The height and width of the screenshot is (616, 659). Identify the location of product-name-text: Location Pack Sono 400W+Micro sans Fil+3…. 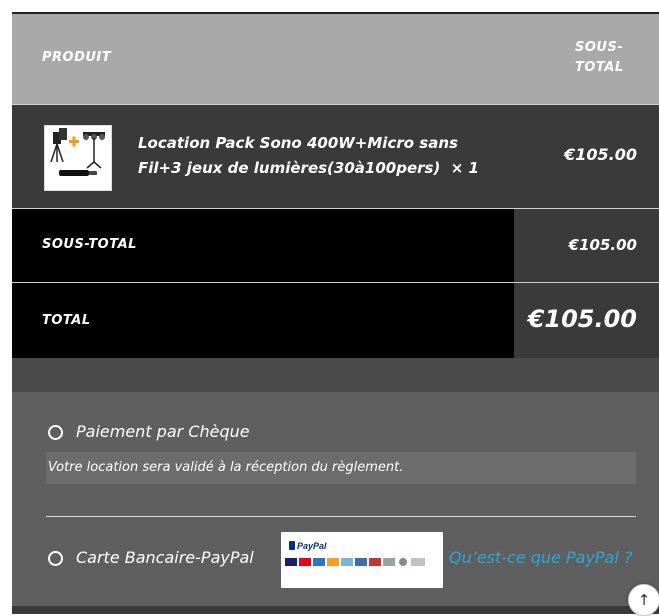
(298, 155).